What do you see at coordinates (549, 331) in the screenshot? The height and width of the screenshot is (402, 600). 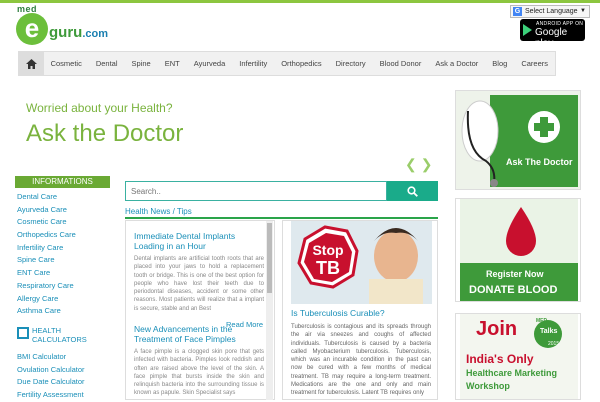 I see `etalks-name-text: Talks` at bounding box center [549, 331].